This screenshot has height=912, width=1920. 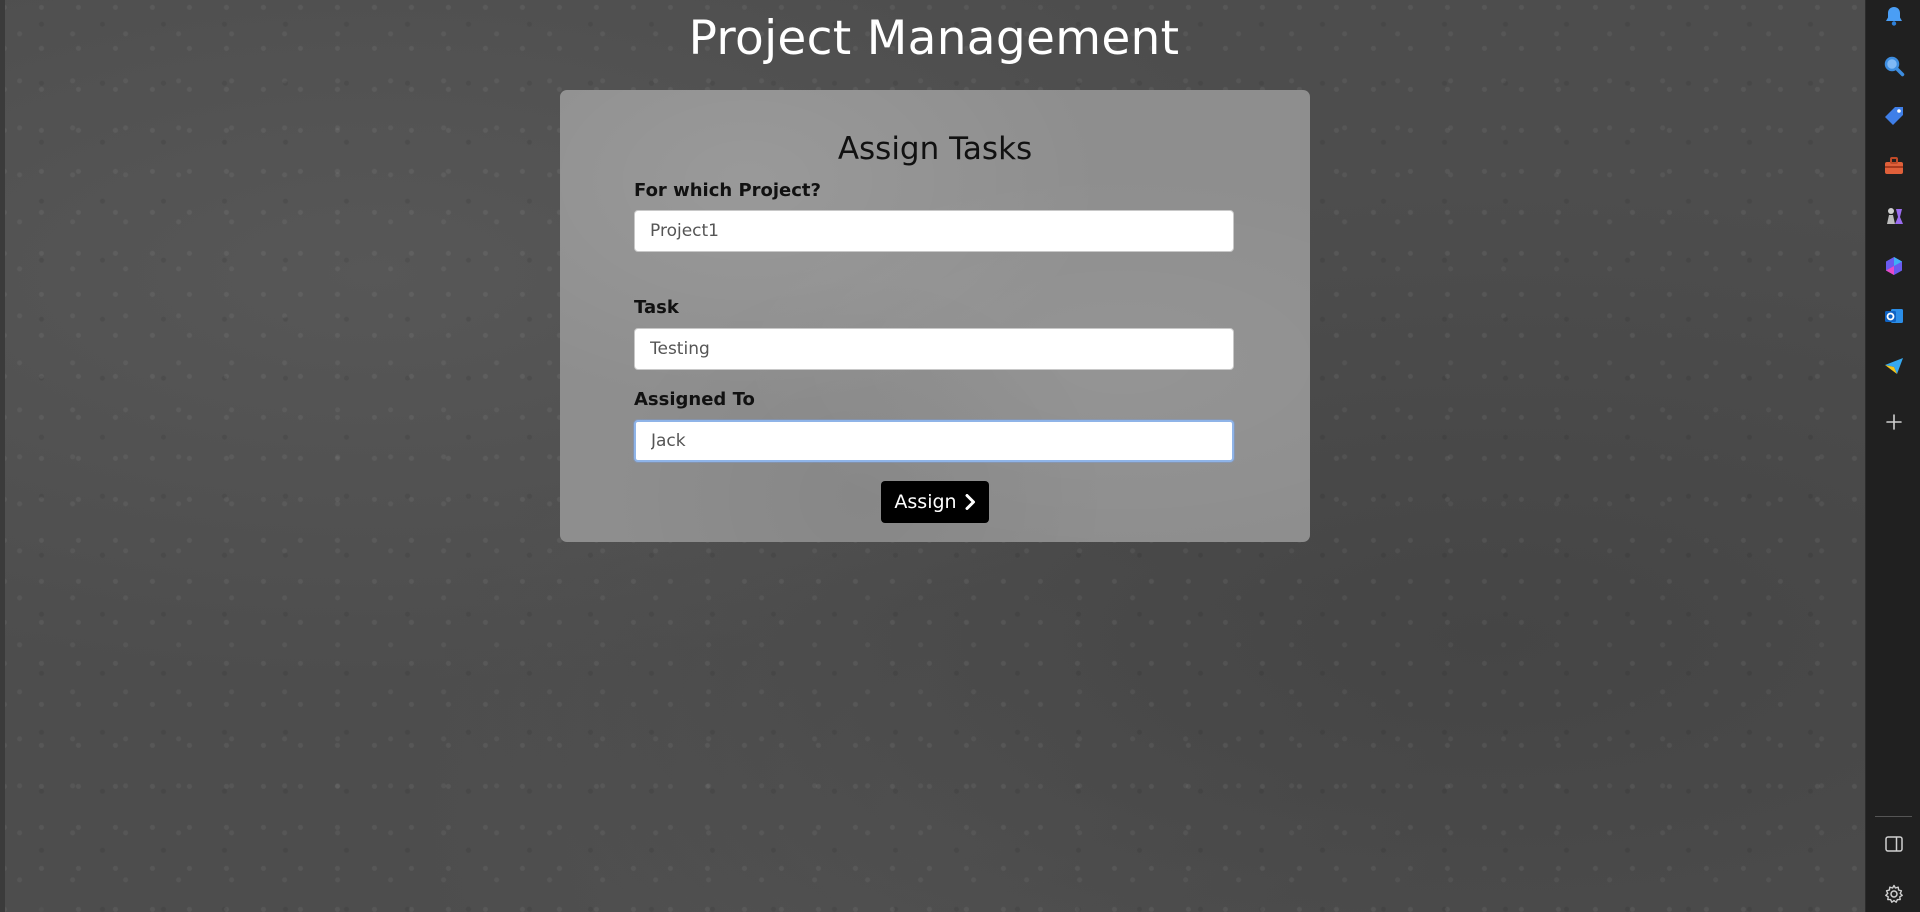 What do you see at coordinates (1892, 456) in the screenshot?
I see `browser-sidebar` at bounding box center [1892, 456].